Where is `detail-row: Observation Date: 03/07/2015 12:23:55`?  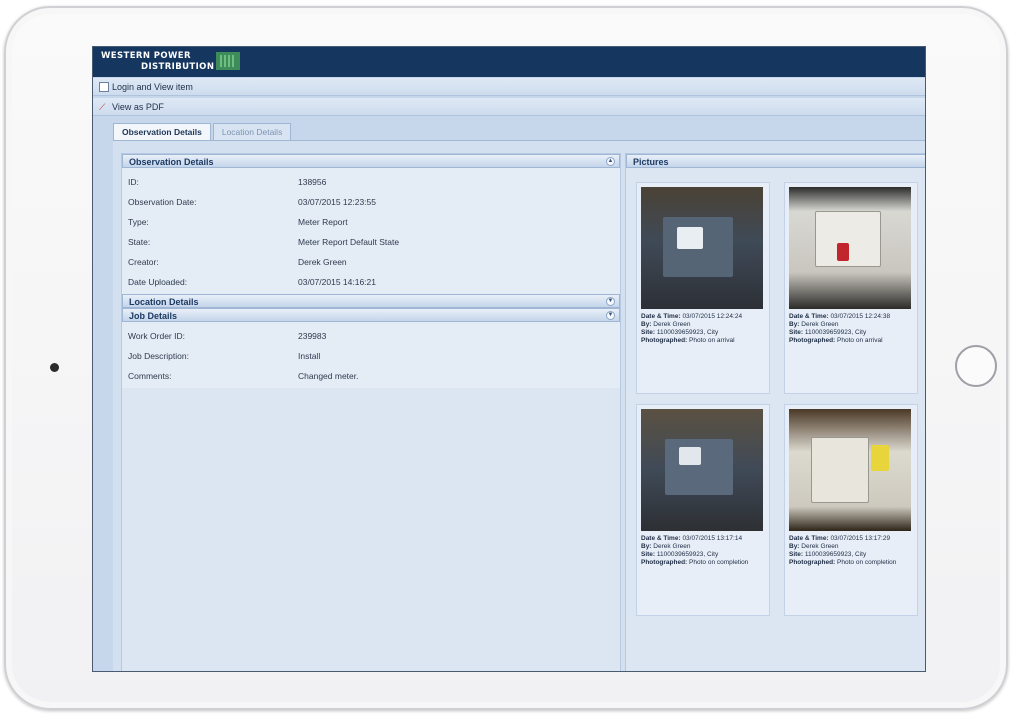 detail-row: Observation Date: 03/07/2015 12:23:55 is located at coordinates (252, 202).